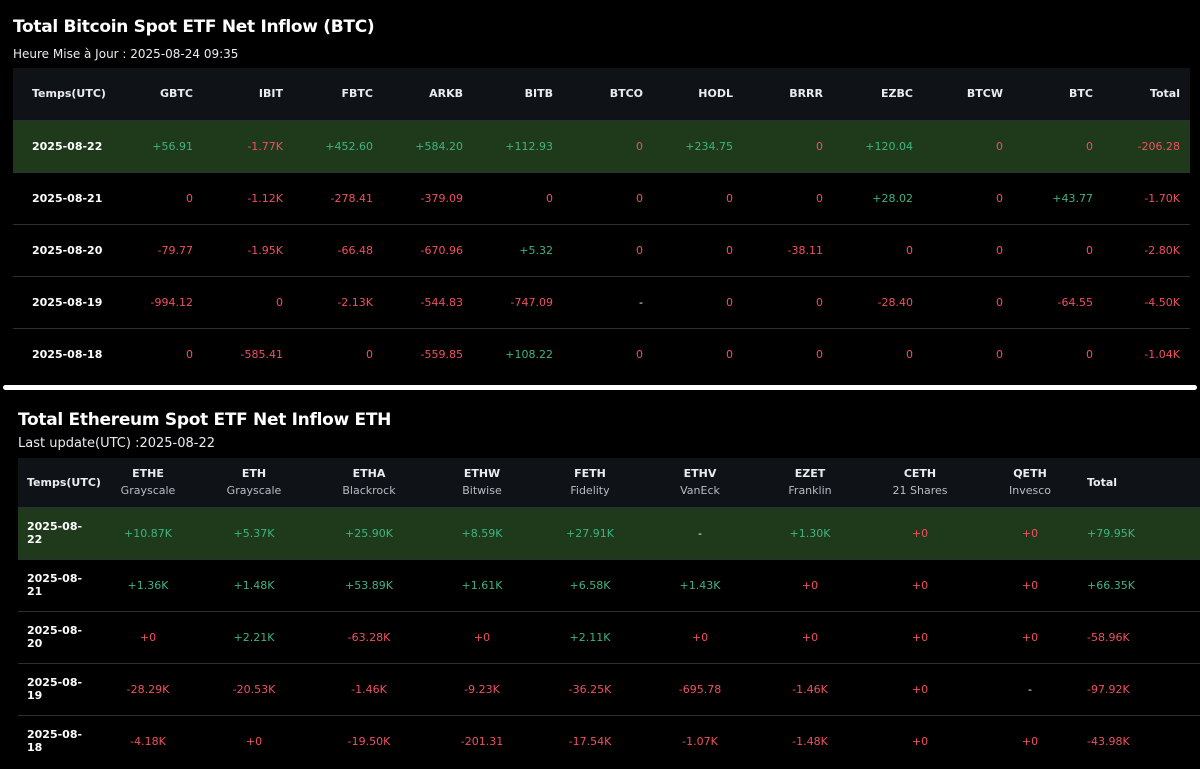 The height and width of the screenshot is (769, 1200). What do you see at coordinates (158, 145) in the screenshot?
I see `flow-cell-gbtc: +56.91` at bounding box center [158, 145].